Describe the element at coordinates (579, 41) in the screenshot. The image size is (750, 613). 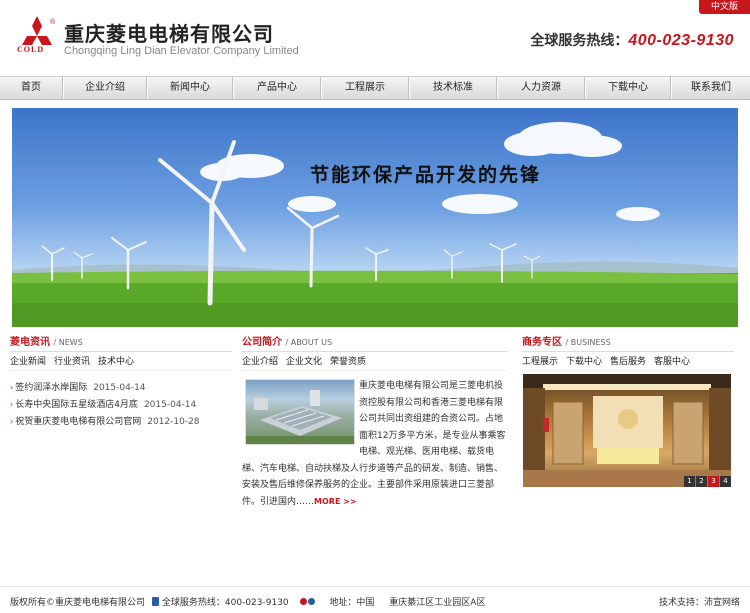
I see `hotline-label: 全球服务热线：` at that location.